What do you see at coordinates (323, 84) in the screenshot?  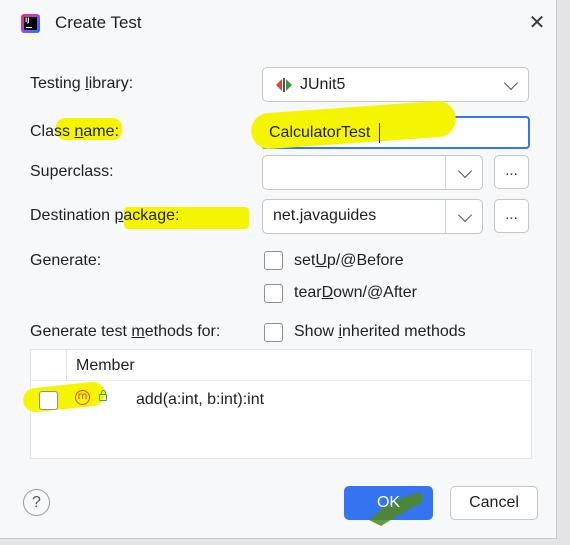 I see `testing-library-value: JUnit5` at bounding box center [323, 84].